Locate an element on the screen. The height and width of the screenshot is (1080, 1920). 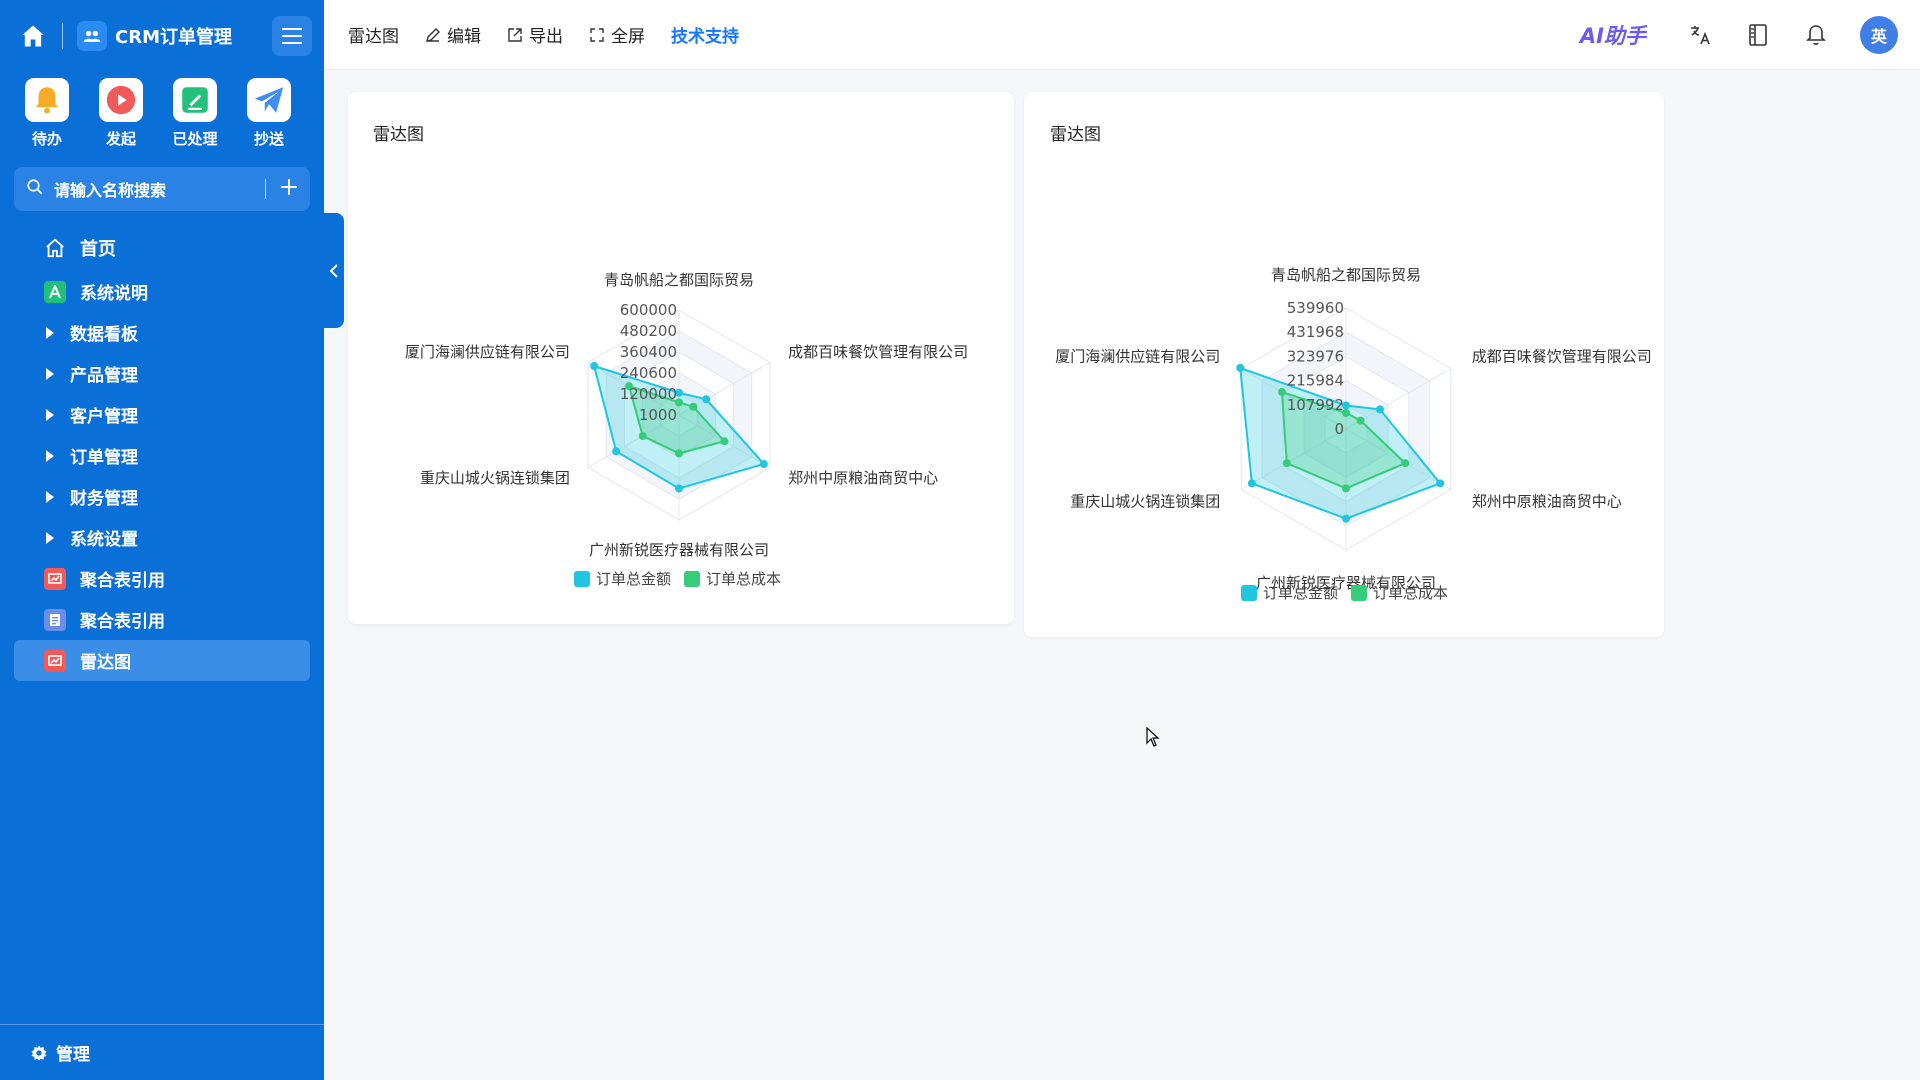
chevron-left-icon is located at coordinates (333, 270).